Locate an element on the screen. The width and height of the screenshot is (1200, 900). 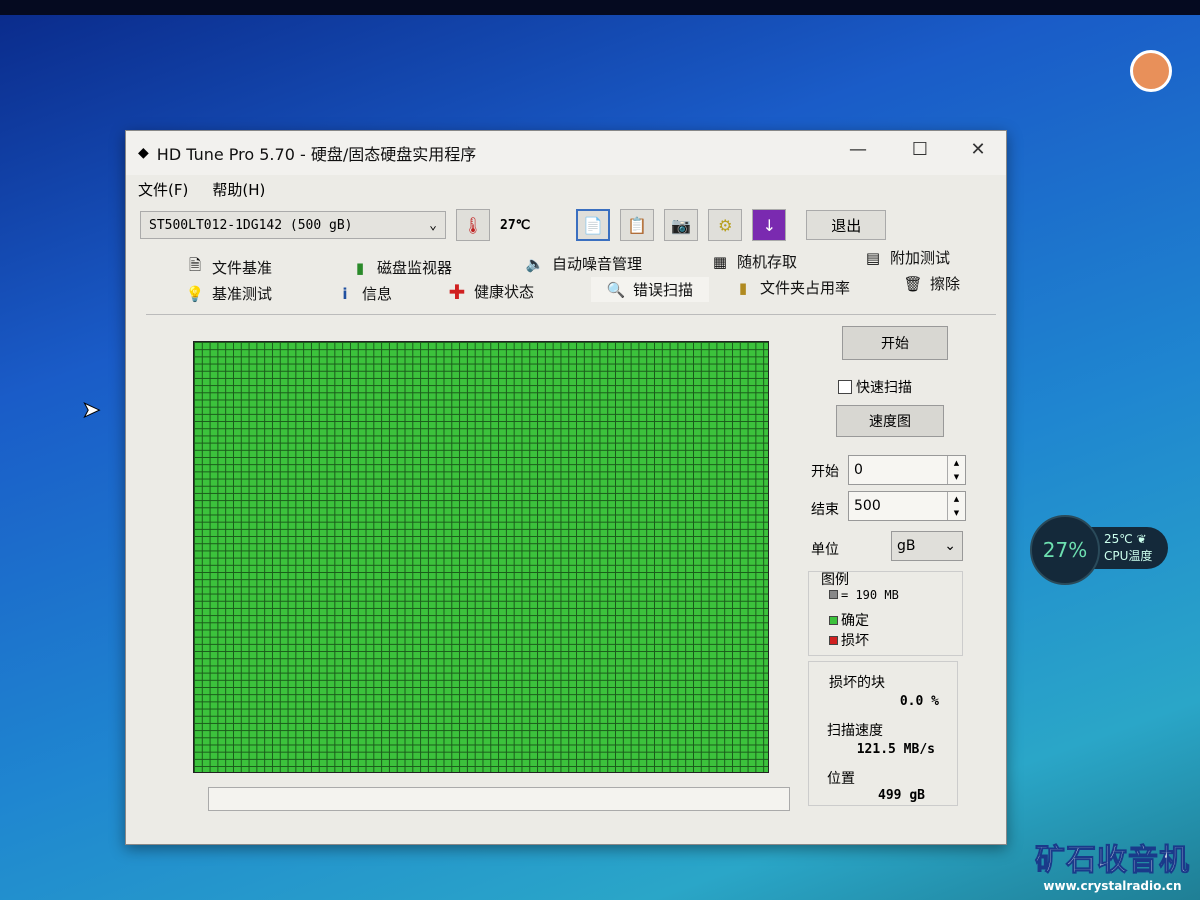
mouse-cursor-icon: ➤ is located at coordinates (91, 411).